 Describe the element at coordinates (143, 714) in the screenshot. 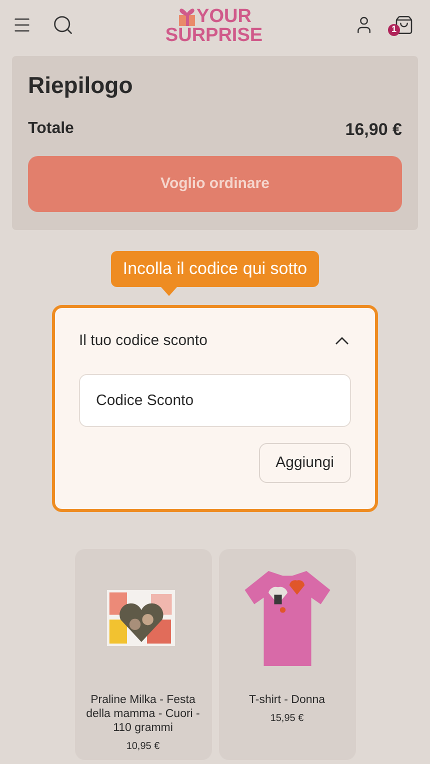

I see `product-name: Praline Milka - Festa della mamma - Cuori - 110 grammi` at that location.